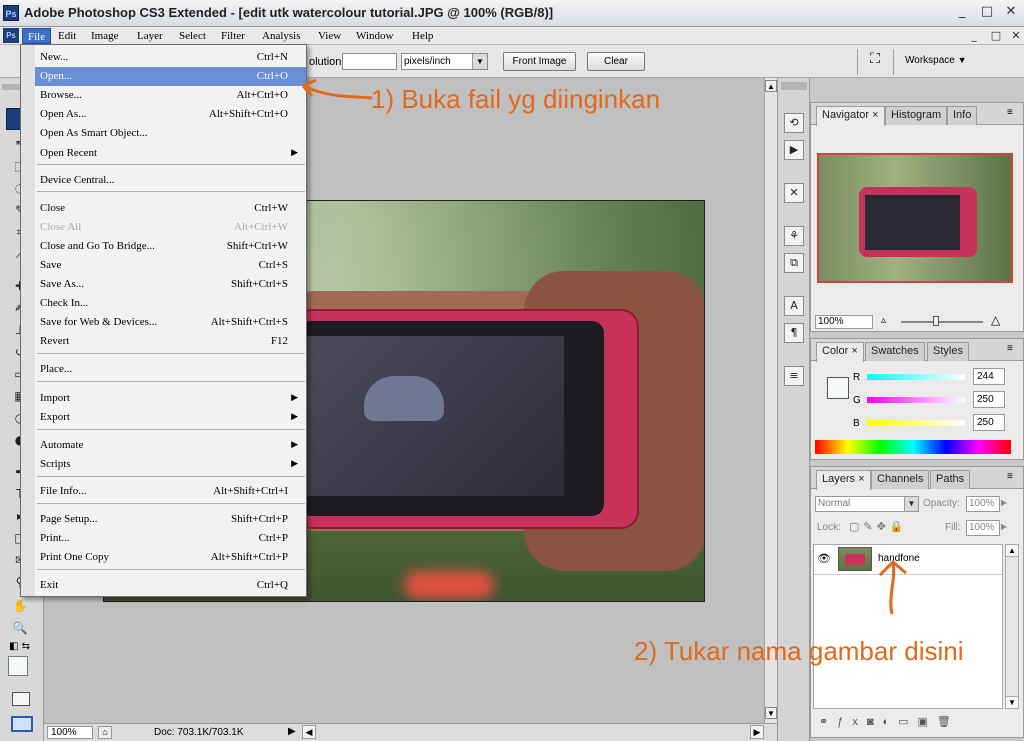 The width and height of the screenshot is (1024, 741). Describe the element at coordinates (192, 36) in the screenshot. I see `menu-select: Select` at that location.